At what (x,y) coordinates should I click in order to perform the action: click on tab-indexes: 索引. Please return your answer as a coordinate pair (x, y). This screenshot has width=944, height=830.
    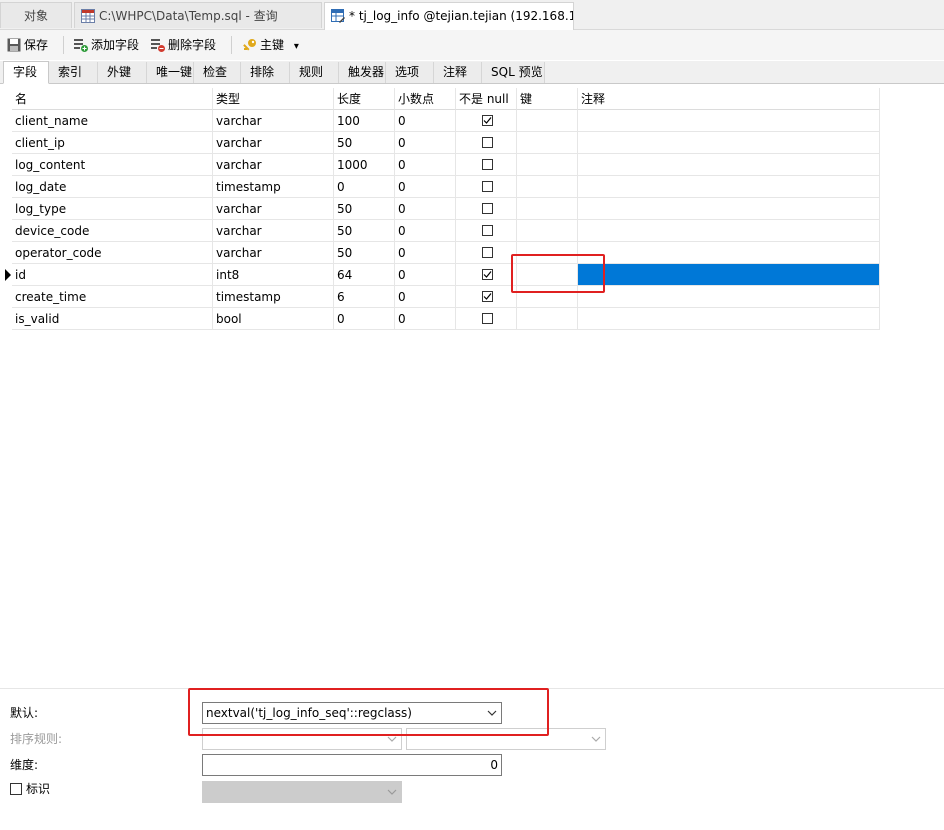
    Looking at the image, I should click on (73, 72).